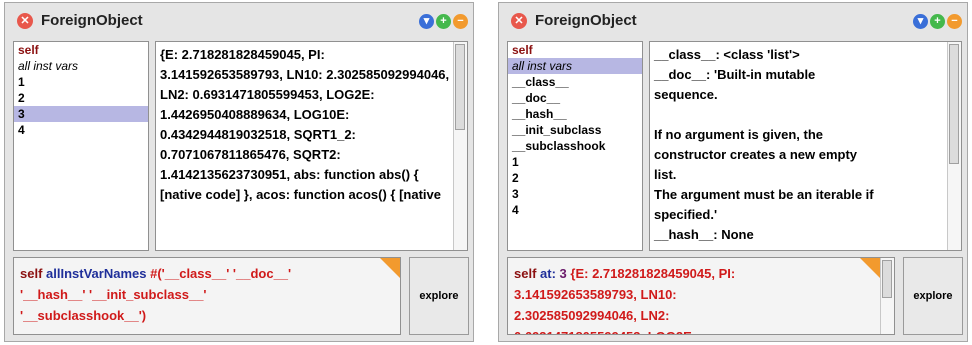 The width and height of the screenshot is (972, 345). What do you see at coordinates (799, 115) in the screenshot?
I see `value-line` at bounding box center [799, 115].